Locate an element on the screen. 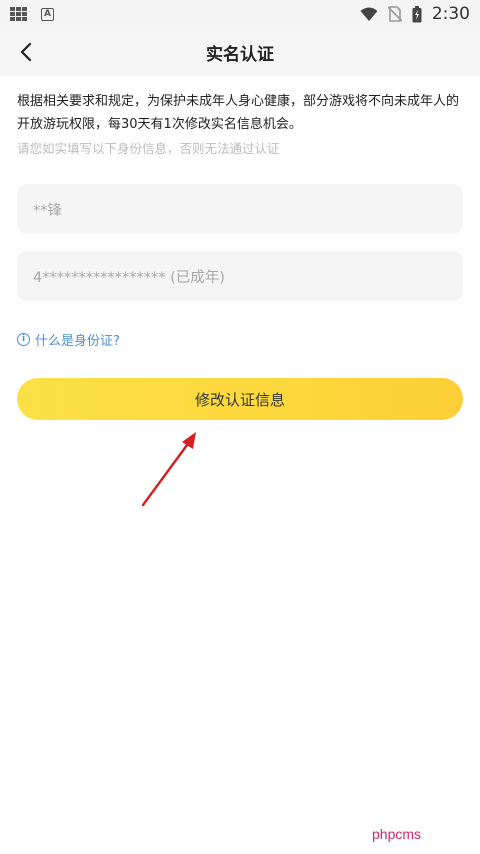 This screenshot has width=480, height=854. submit-button-label: 修改认证信息 is located at coordinates (239, 399).